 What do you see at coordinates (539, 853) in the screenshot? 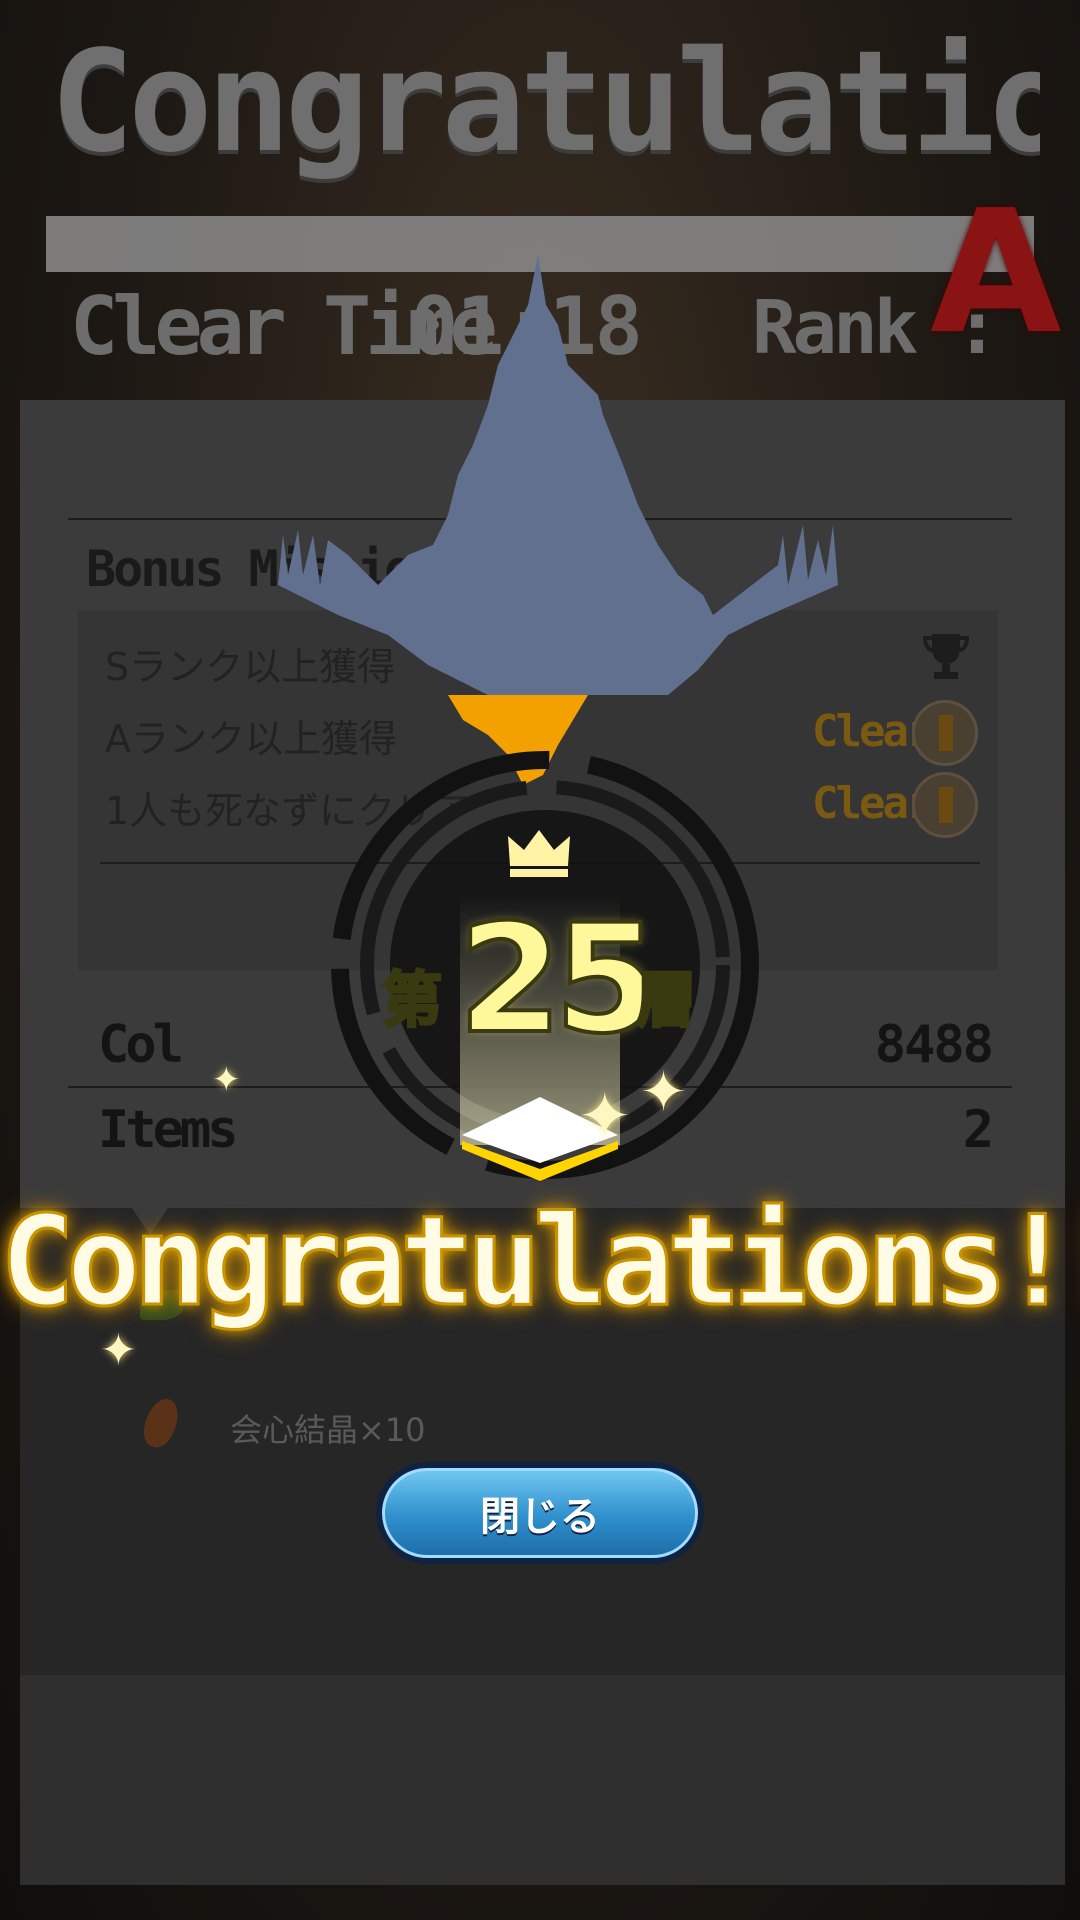
I see `crown-icon` at bounding box center [539, 853].